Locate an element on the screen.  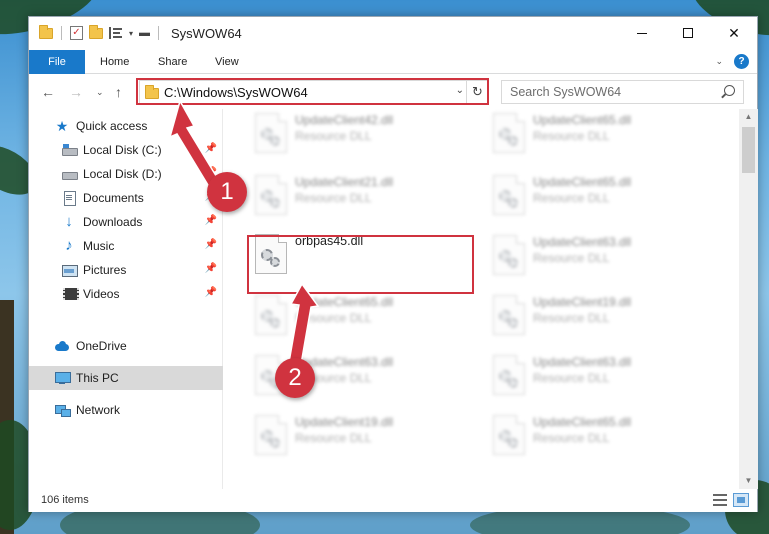
star-icon: ★ is located at coordinates (62, 126).